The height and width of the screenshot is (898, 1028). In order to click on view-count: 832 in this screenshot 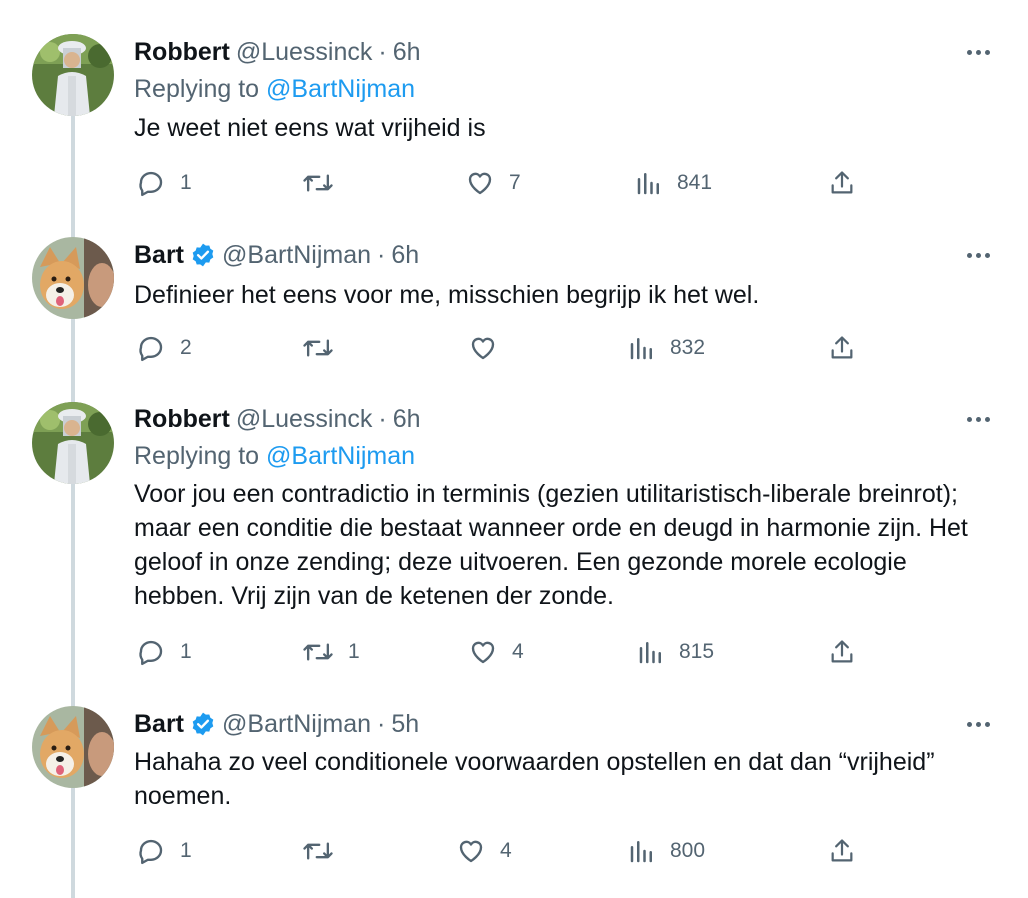, I will do `click(688, 347)`.